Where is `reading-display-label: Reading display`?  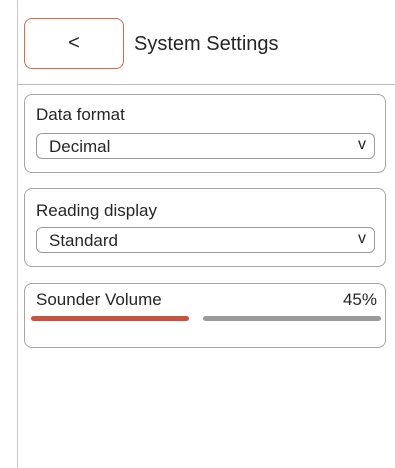 reading-display-label: Reading display is located at coordinates (96, 210).